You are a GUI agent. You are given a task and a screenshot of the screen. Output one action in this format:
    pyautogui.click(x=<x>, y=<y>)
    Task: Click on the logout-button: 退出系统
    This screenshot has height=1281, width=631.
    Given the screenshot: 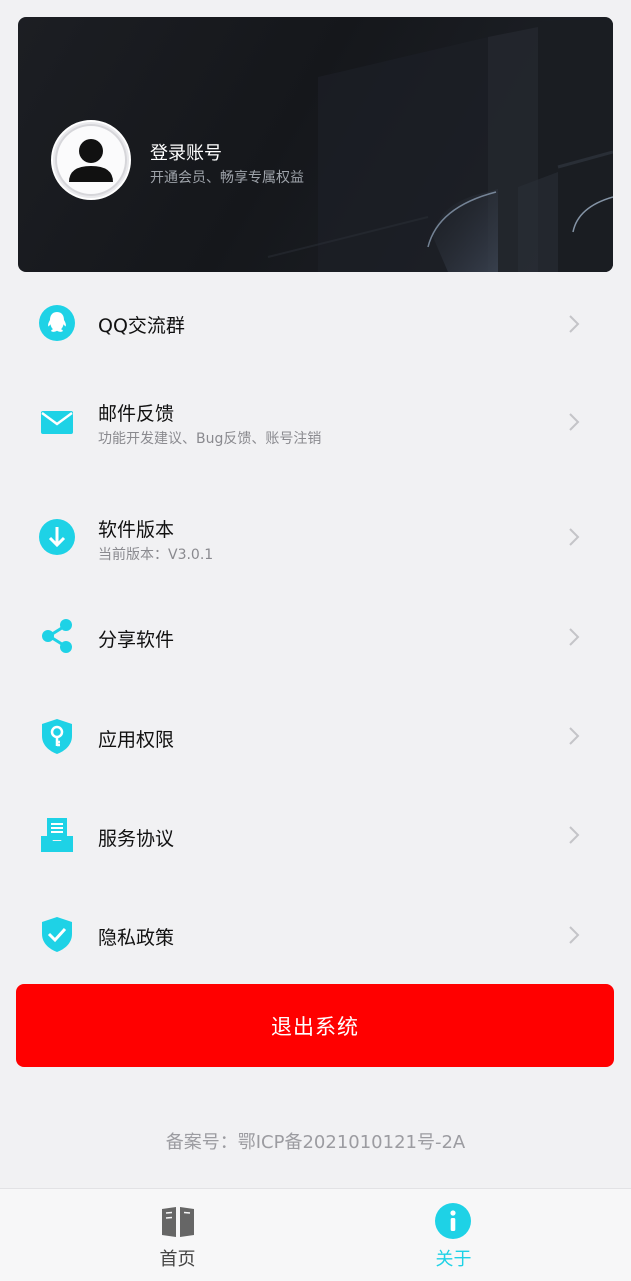 What is the action you would take?
    pyautogui.click(x=315, y=1025)
    